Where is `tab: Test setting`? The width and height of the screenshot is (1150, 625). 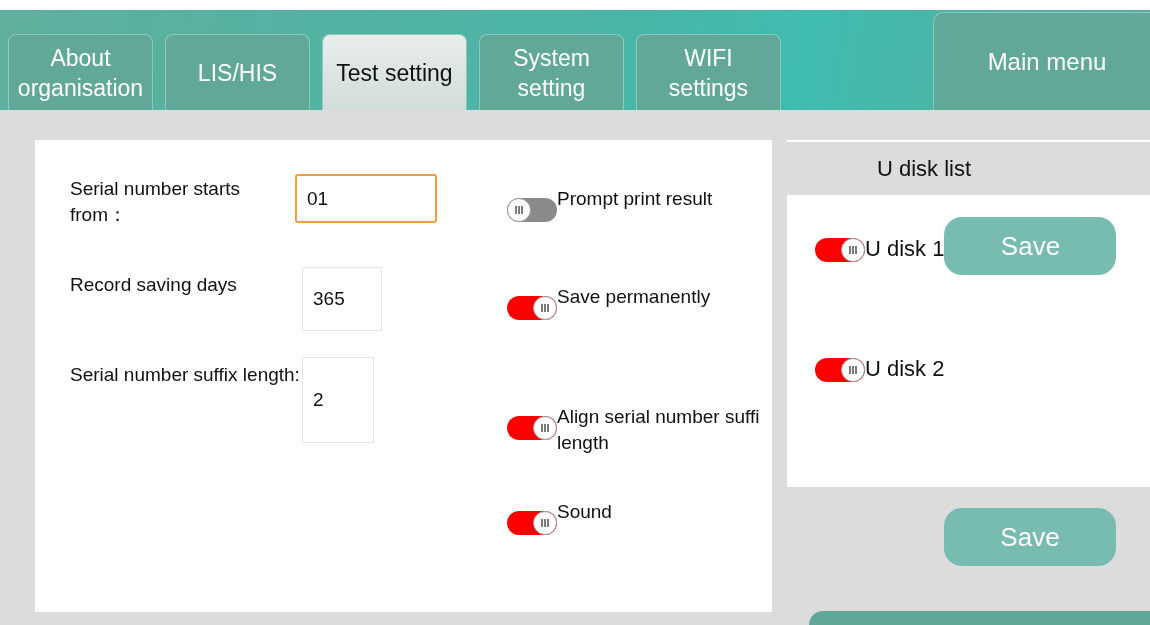 tab: Test setting is located at coordinates (394, 72).